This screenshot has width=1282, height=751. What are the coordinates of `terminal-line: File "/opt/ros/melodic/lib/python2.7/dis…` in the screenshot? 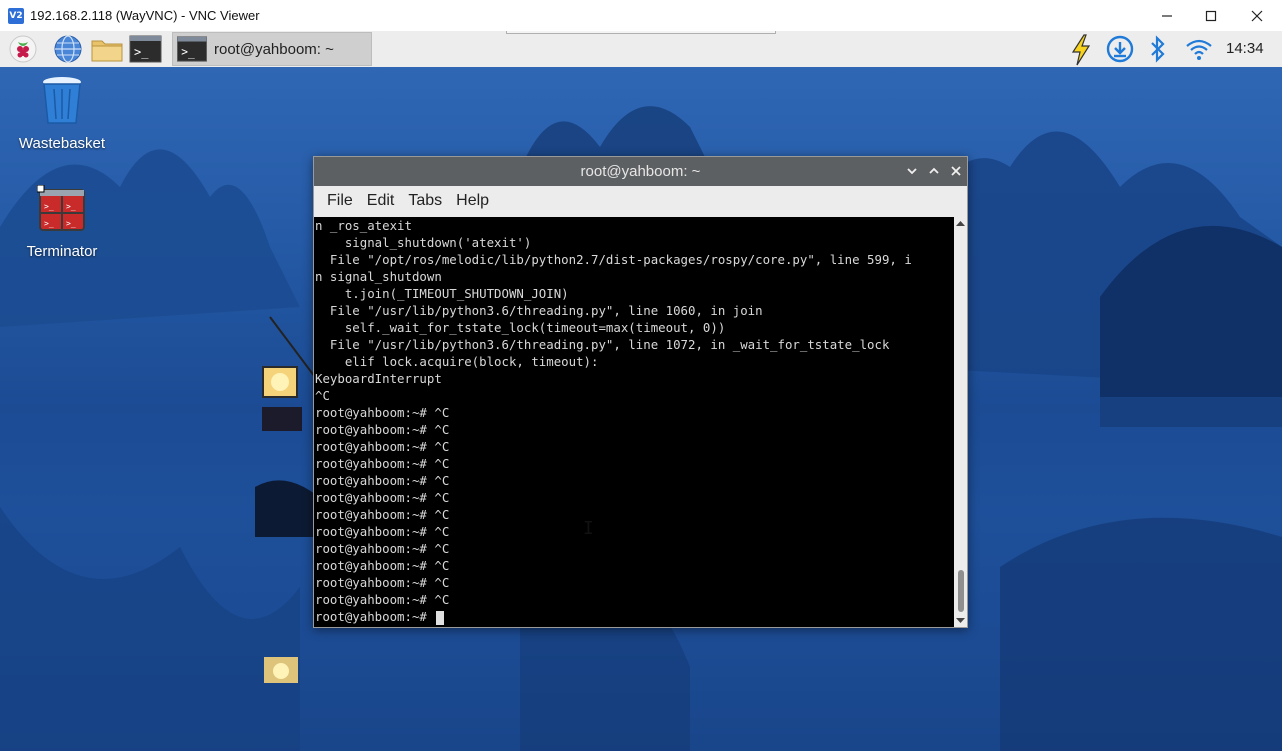 It's located at (613, 259).